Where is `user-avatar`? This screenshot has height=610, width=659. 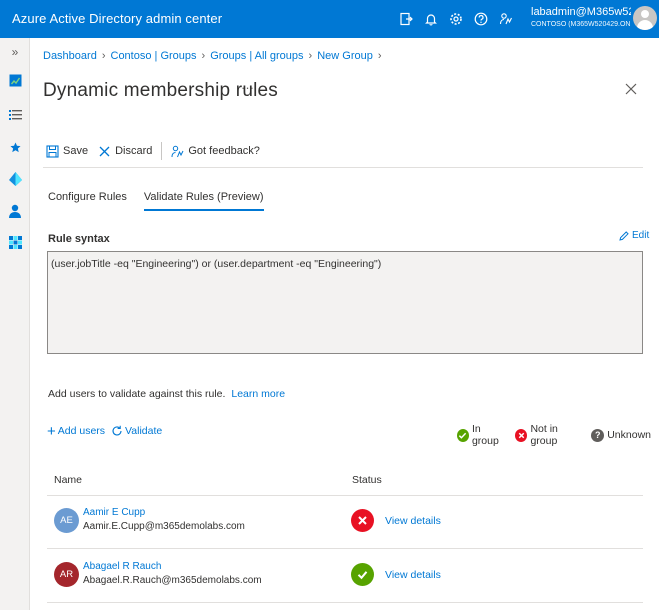
user-avatar is located at coordinates (645, 18).